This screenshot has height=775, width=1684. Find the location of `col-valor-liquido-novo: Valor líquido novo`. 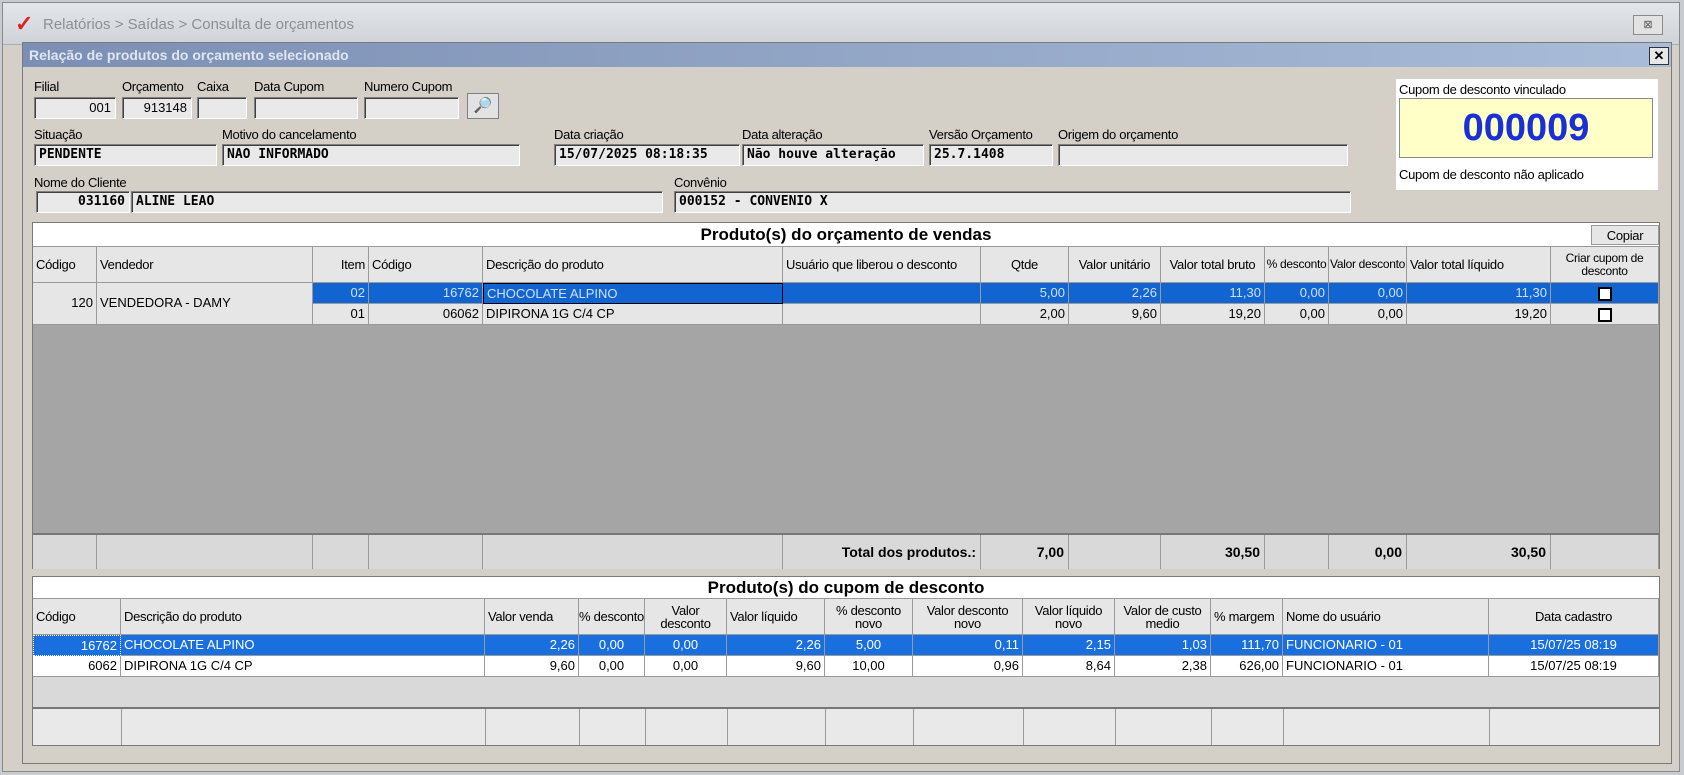

col-valor-liquido-novo: Valor líquido novo is located at coordinates (1069, 617).